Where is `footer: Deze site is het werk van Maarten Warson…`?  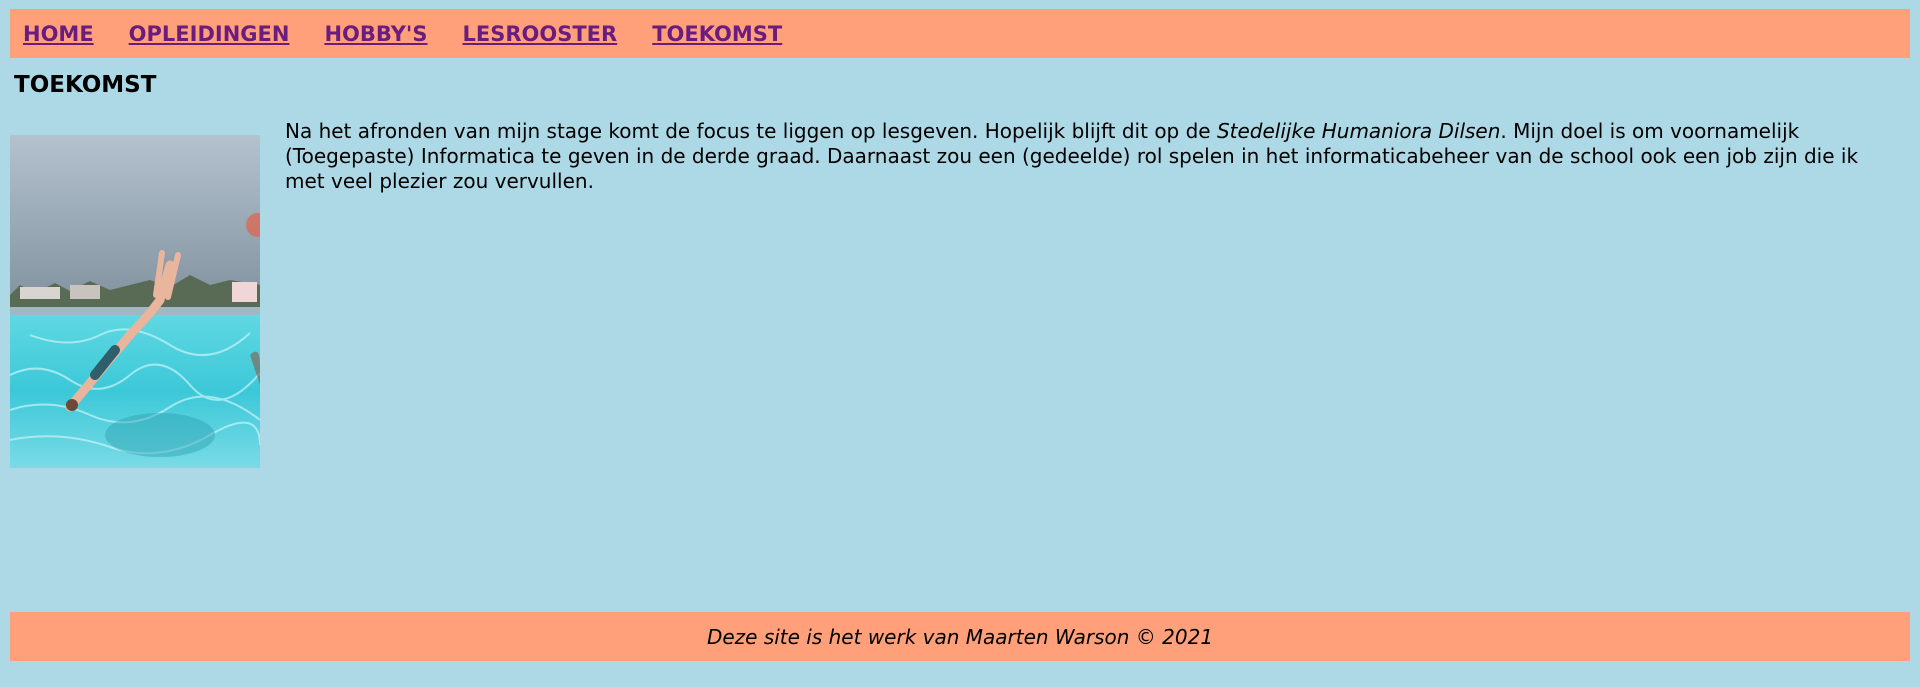
footer: Deze site is het werk van Maarten Warson… is located at coordinates (960, 636).